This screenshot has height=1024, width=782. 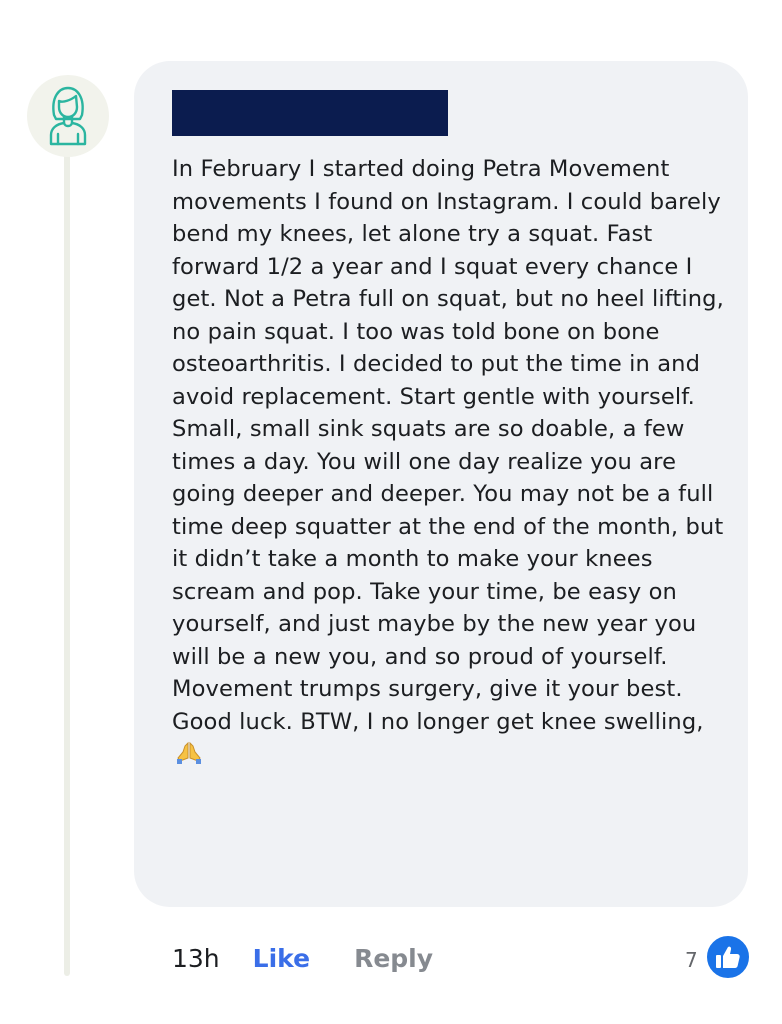 I want to click on reactions-summary: 7, so click(x=718, y=957).